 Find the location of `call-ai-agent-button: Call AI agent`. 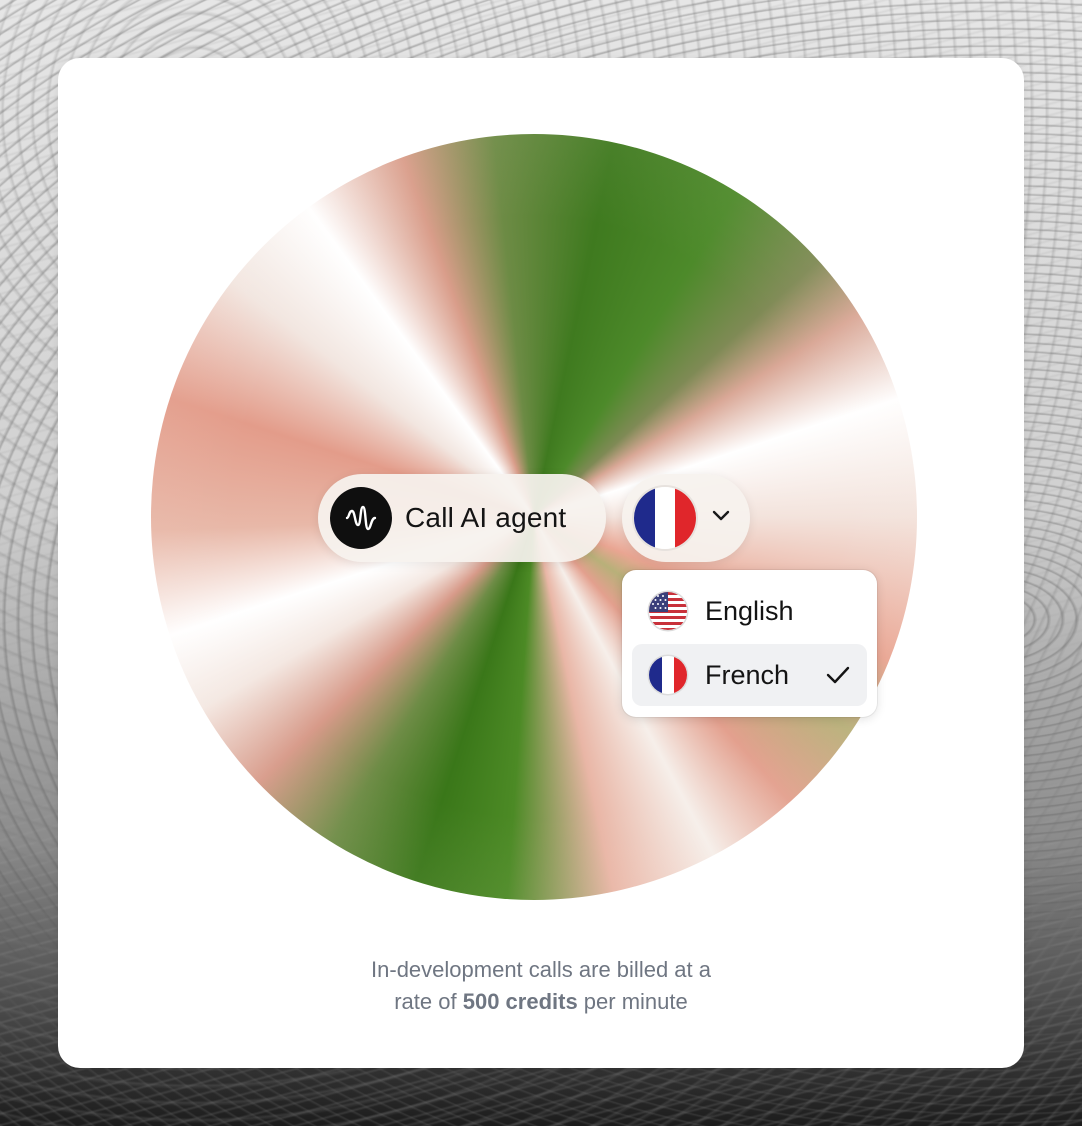

call-ai-agent-button: Call AI agent is located at coordinates (462, 518).